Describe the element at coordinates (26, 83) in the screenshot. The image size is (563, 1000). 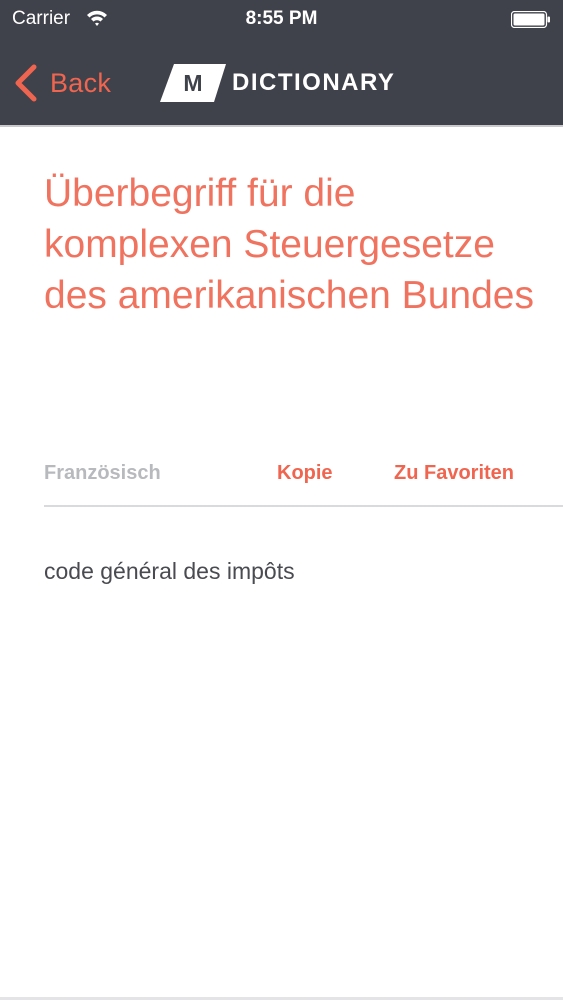
I see `chevron-left-icon` at that location.